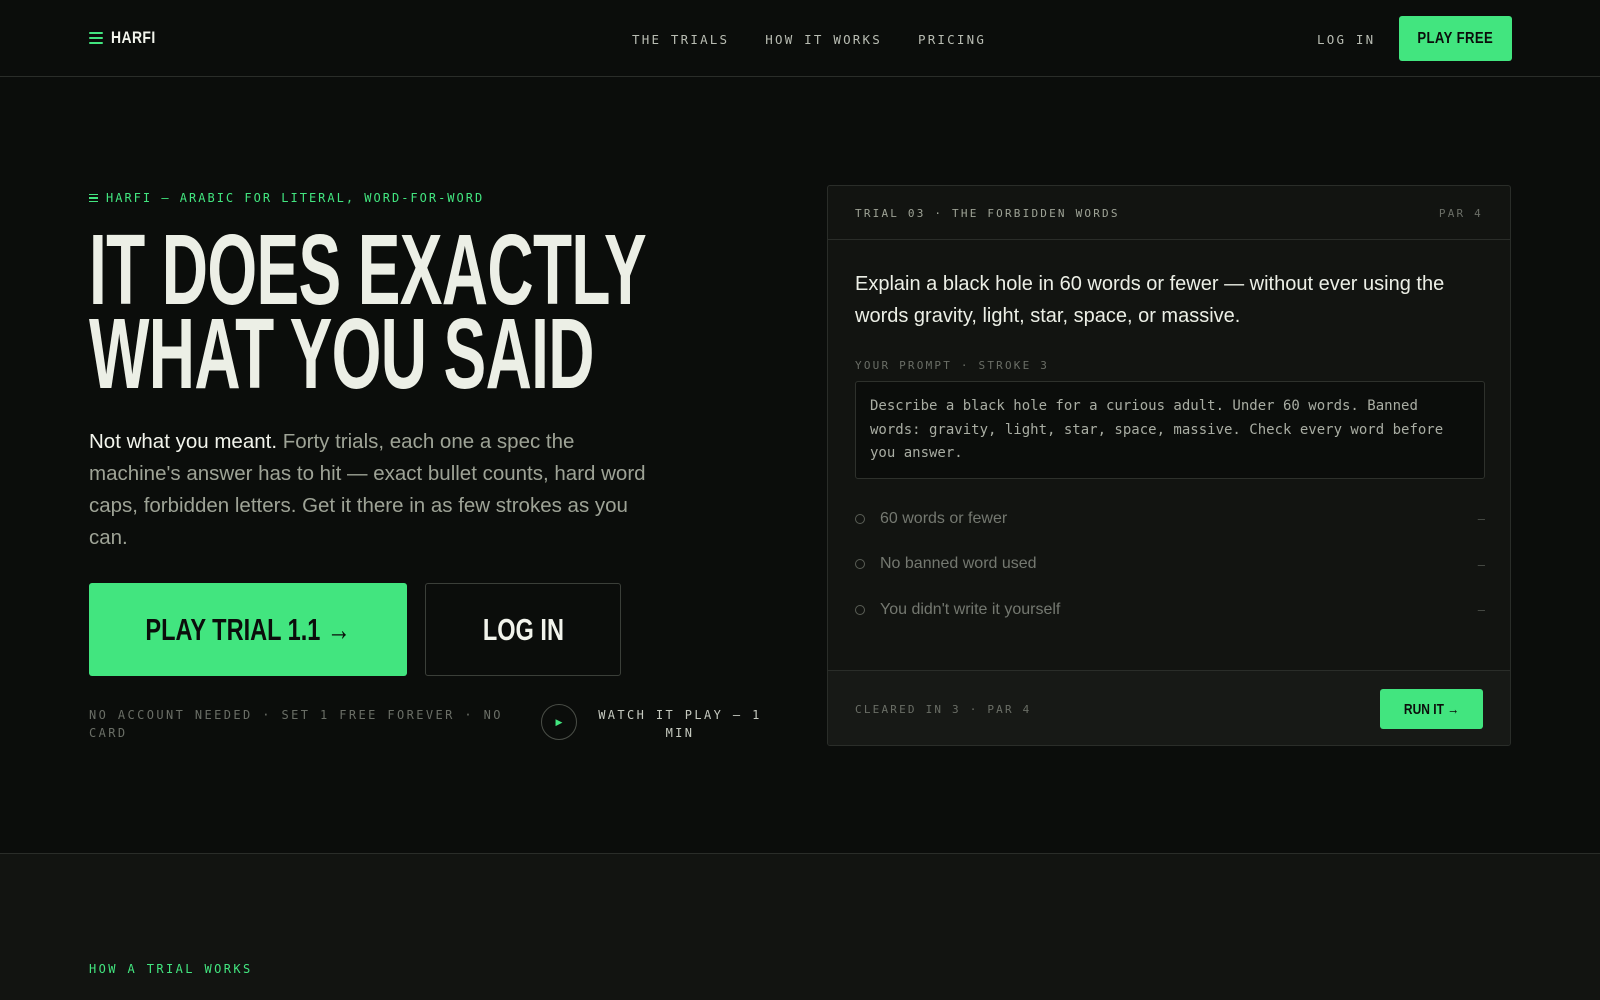 The image size is (1600, 1000). What do you see at coordinates (133, 37) in the screenshot?
I see `brand-name: HARFI` at bounding box center [133, 37].